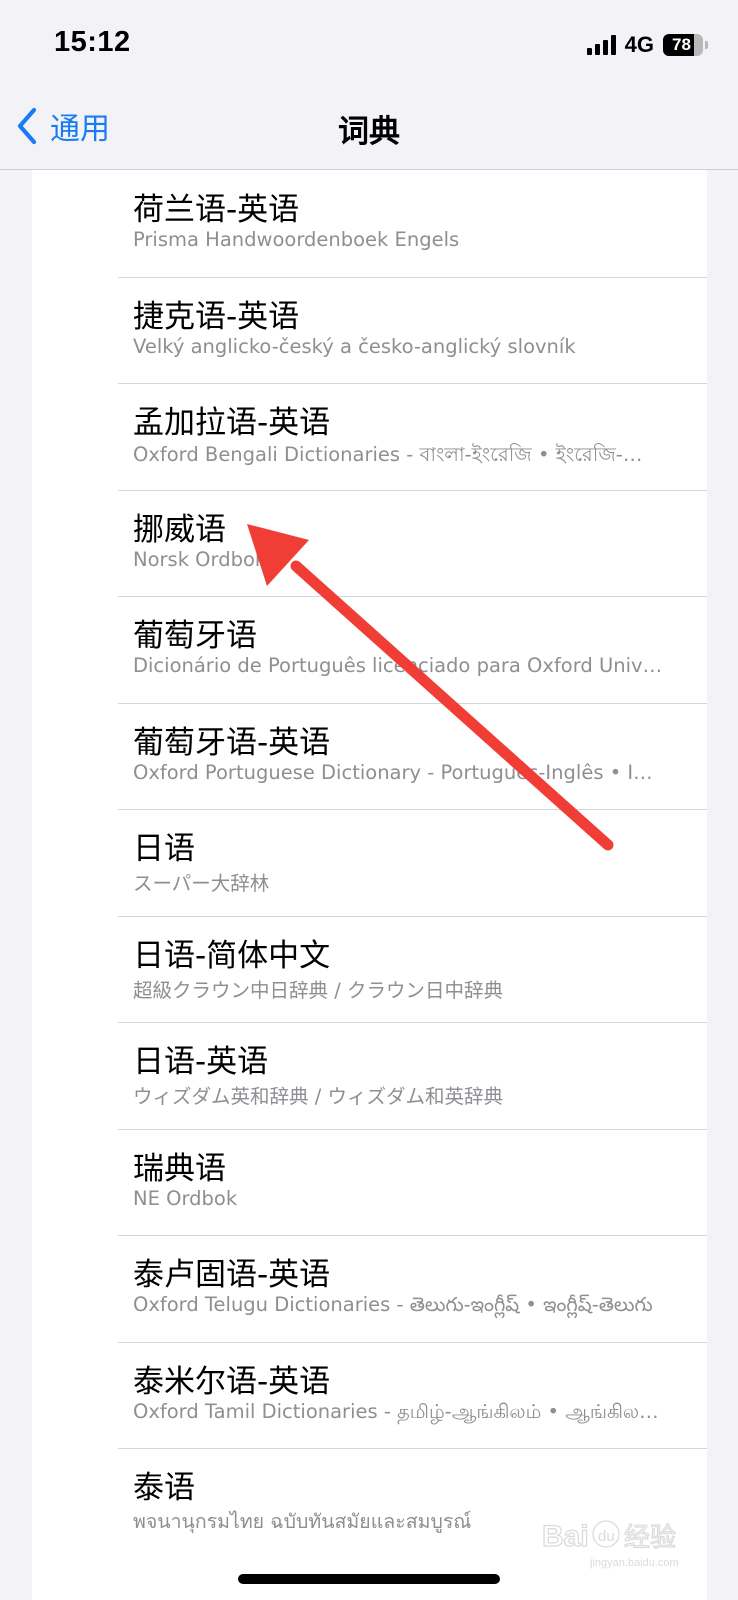 Image resolution: width=738 pixels, height=1600 pixels. I want to click on navigation-bar: 通用 词典, so click(369, 130).